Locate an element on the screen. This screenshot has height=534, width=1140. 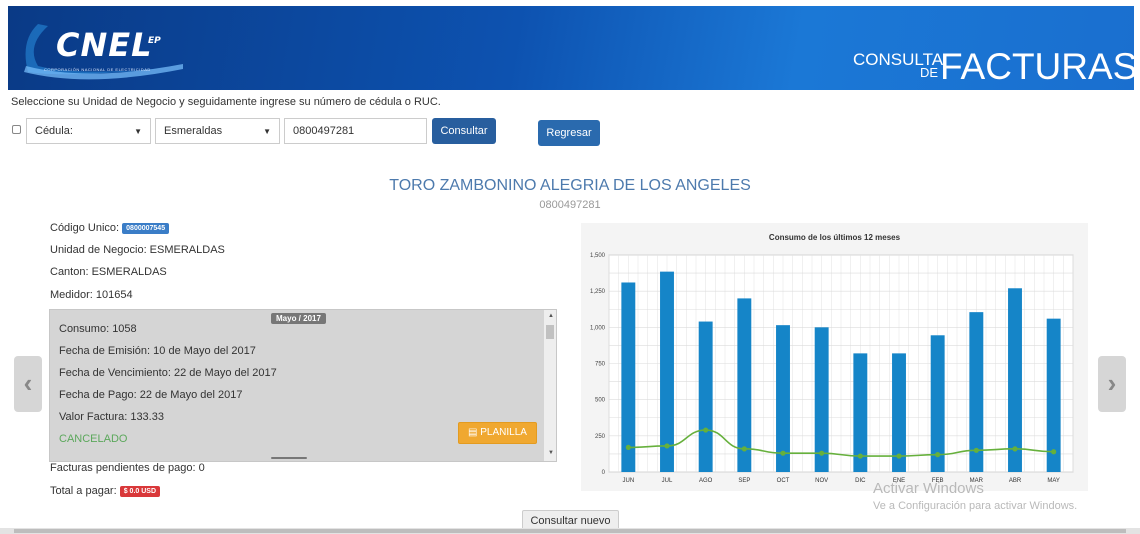
bar-may is located at coordinates (1053, 395).